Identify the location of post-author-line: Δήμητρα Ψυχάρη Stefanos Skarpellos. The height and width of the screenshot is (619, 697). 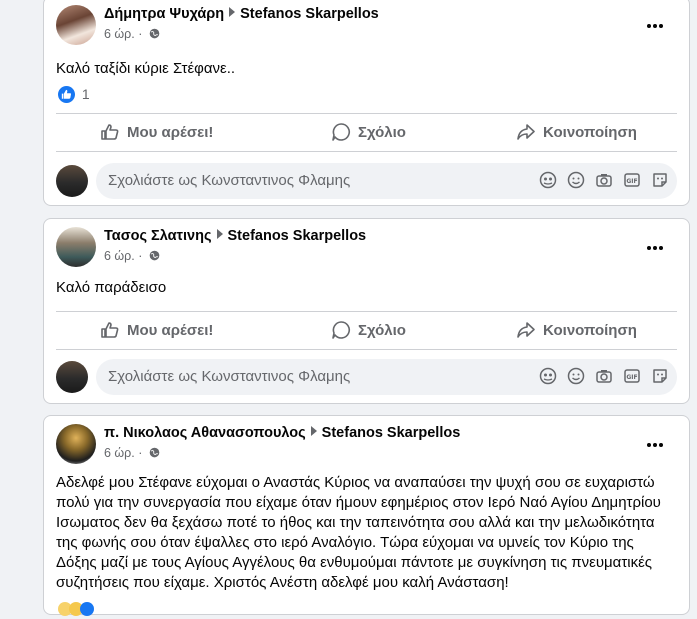
(241, 14).